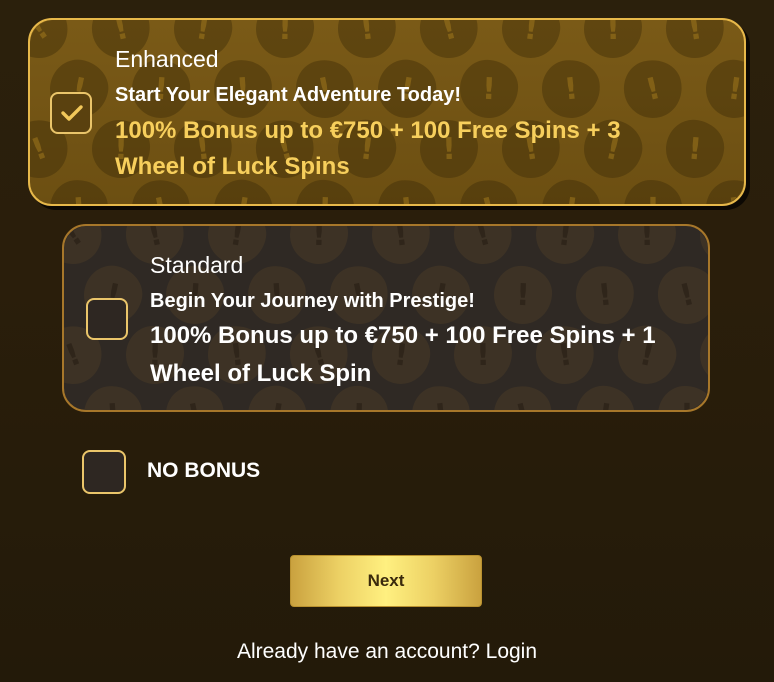  What do you see at coordinates (167, 59) in the screenshot?
I see `enhanced-title: Enhanced` at bounding box center [167, 59].